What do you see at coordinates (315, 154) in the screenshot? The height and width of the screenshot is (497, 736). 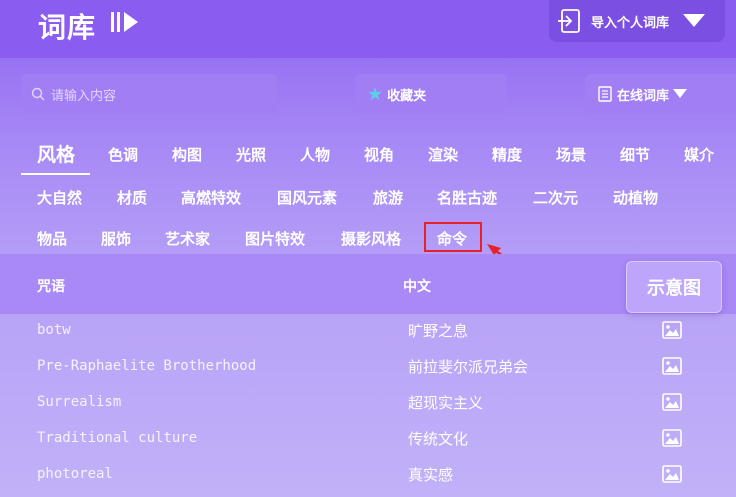 I see `tab-character: 人物` at bounding box center [315, 154].